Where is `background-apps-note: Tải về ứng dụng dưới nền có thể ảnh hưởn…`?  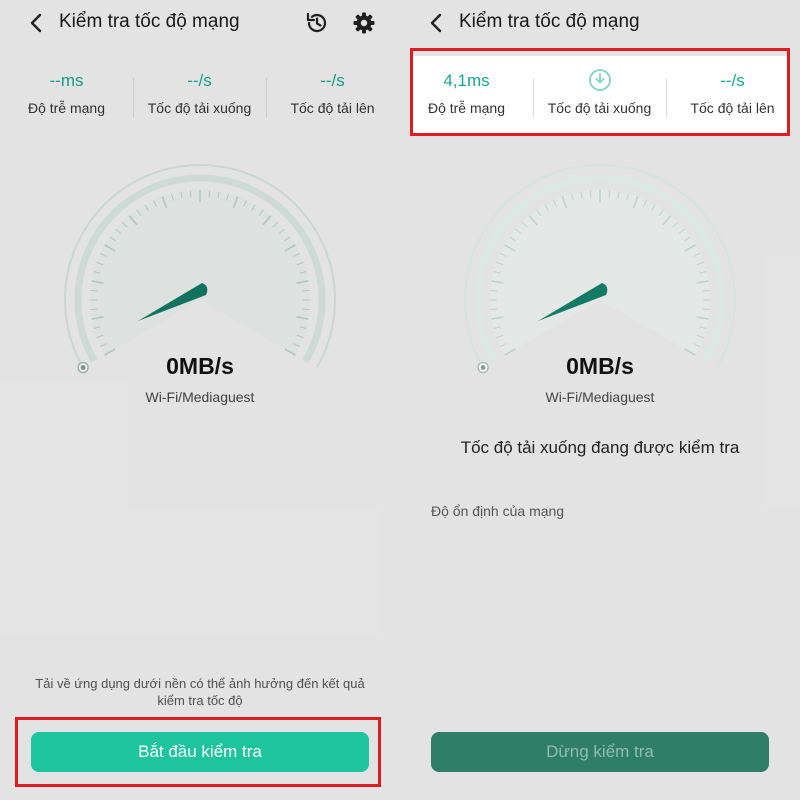
background-apps-note: Tải về ứng dụng dưới nền có thể ảnh hưởn… is located at coordinates (200, 692).